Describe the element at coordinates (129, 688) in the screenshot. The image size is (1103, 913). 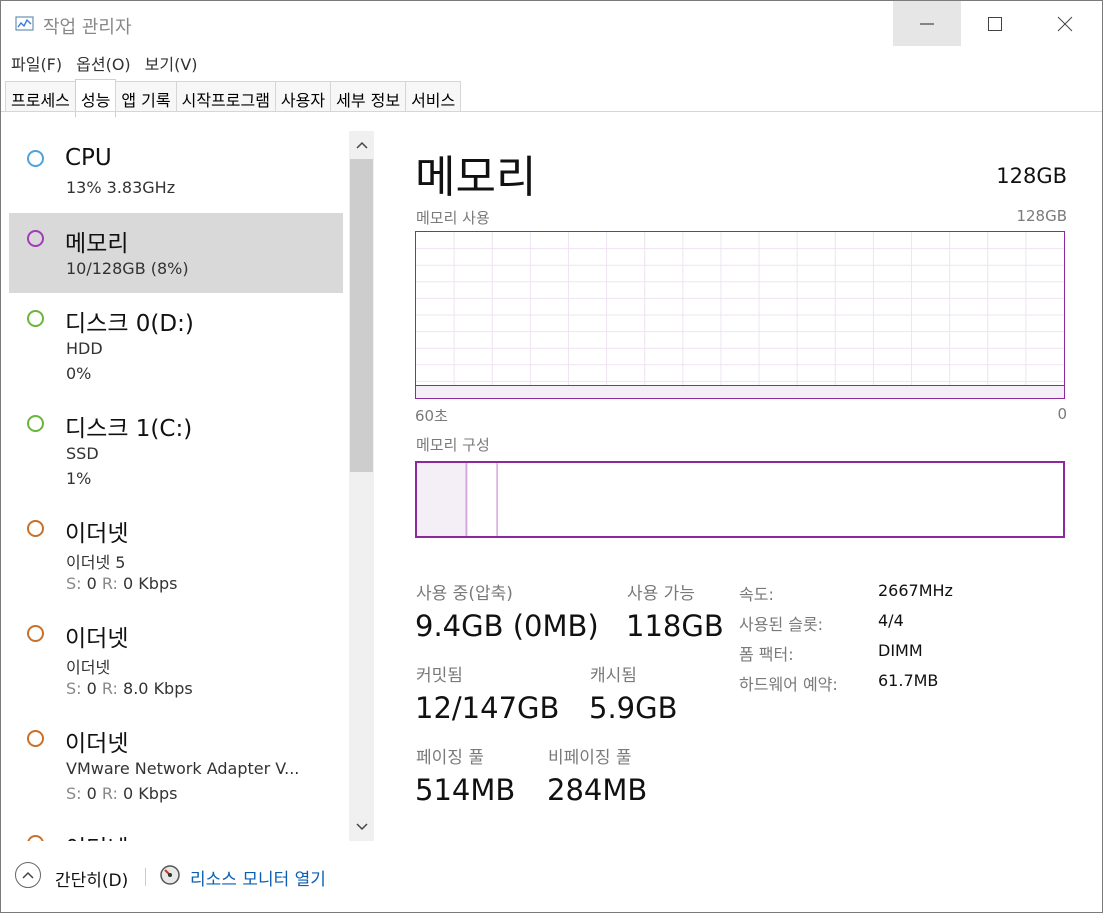
I see `sidebar-item-throughput: S: 0 R: 8.0 Kbps` at that location.